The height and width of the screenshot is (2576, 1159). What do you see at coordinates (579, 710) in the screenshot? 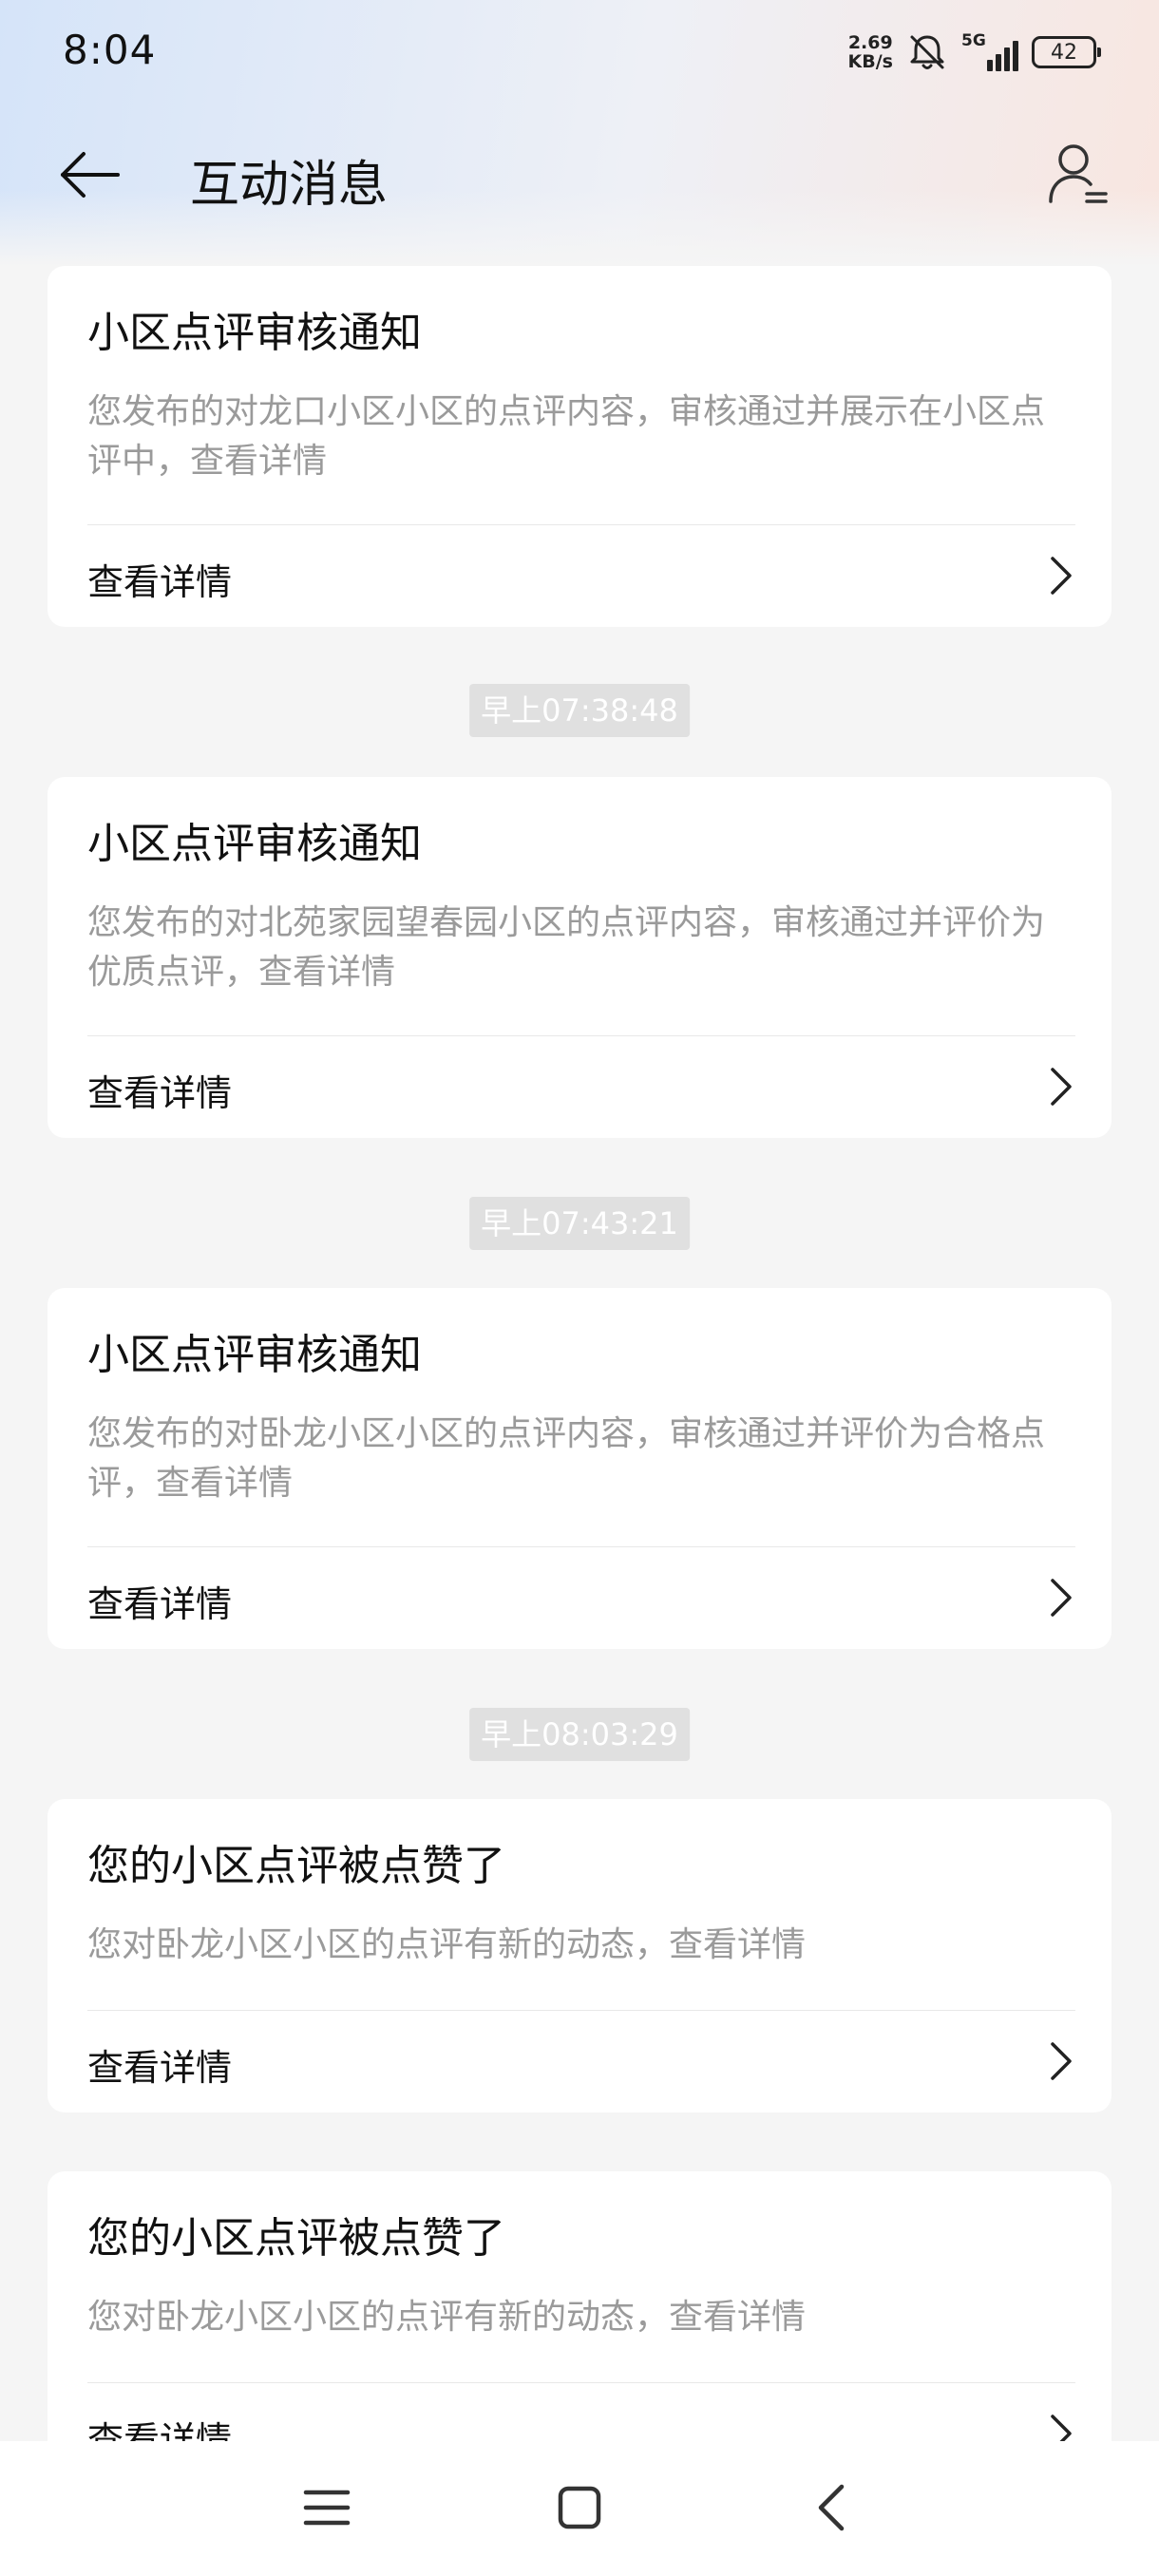
I see `timestamp-chip: 早上07:38:48` at bounding box center [579, 710].